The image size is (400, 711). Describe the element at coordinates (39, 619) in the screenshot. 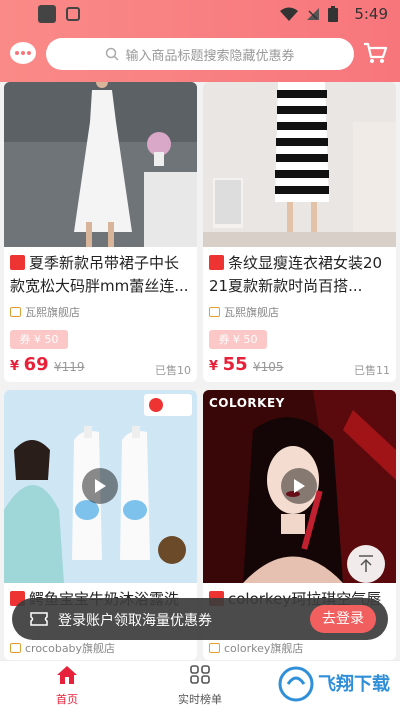

I see `ticket-icon` at that location.